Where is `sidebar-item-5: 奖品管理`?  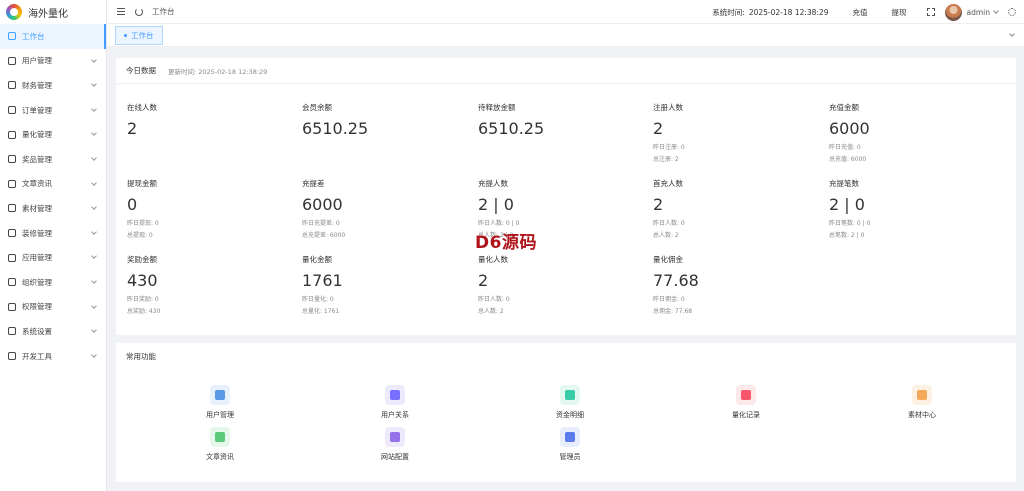
sidebar-item-5: 奖品管理 is located at coordinates (53, 159).